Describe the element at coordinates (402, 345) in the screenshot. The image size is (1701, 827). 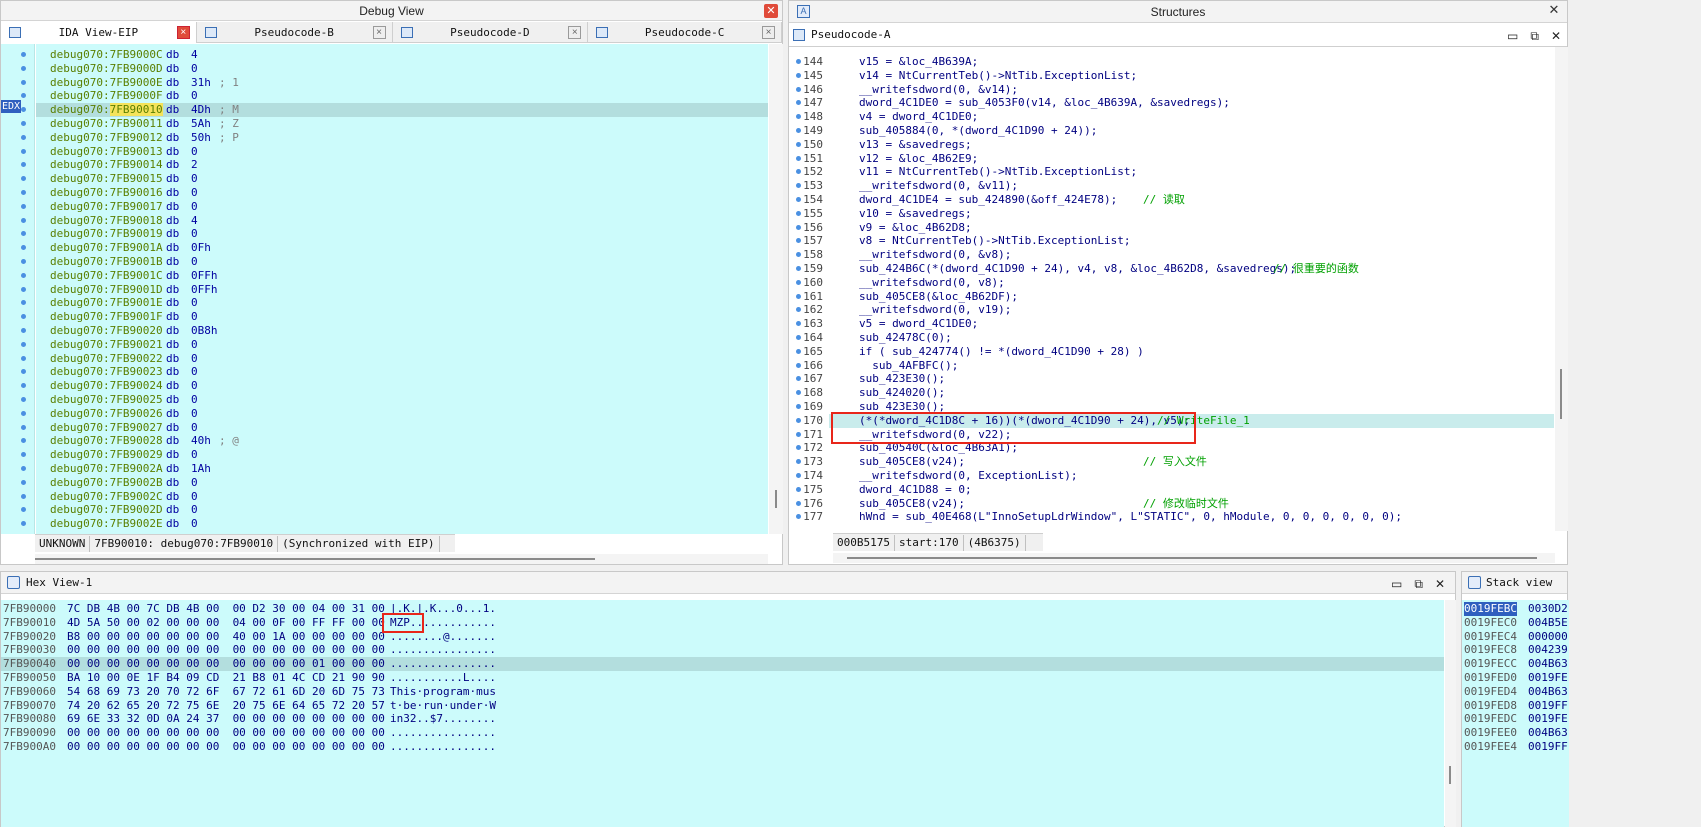
I see `disasm-line: debug070:7FB90021 db 0` at that location.